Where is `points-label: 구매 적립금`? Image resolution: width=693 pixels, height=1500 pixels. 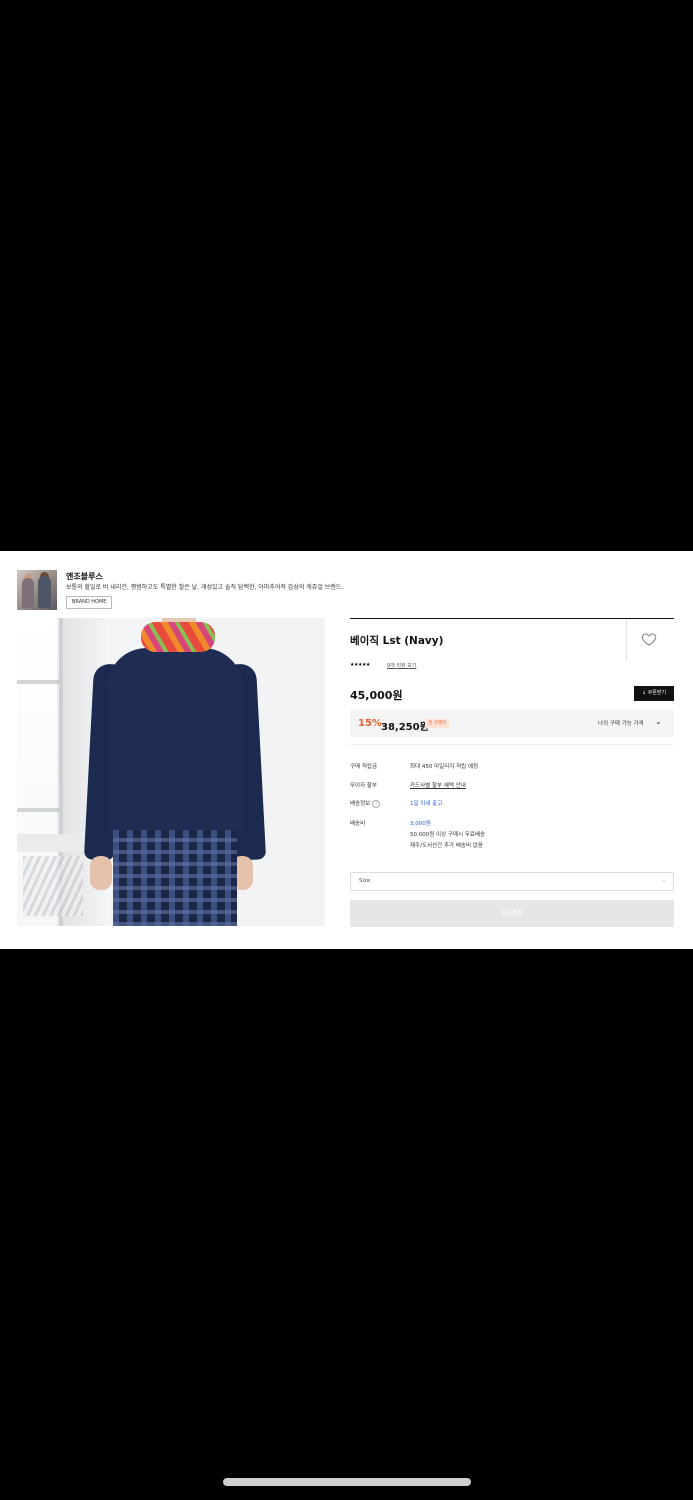
points-label: 구매 적립금 is located at coordinates (364, 767).